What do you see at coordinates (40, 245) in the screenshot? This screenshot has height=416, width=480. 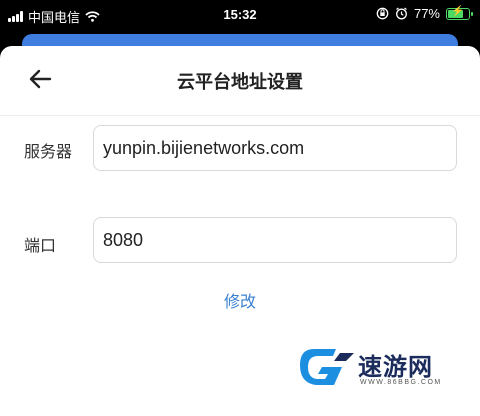 I see `port-label: 端口` at bounding box center [40, 245].